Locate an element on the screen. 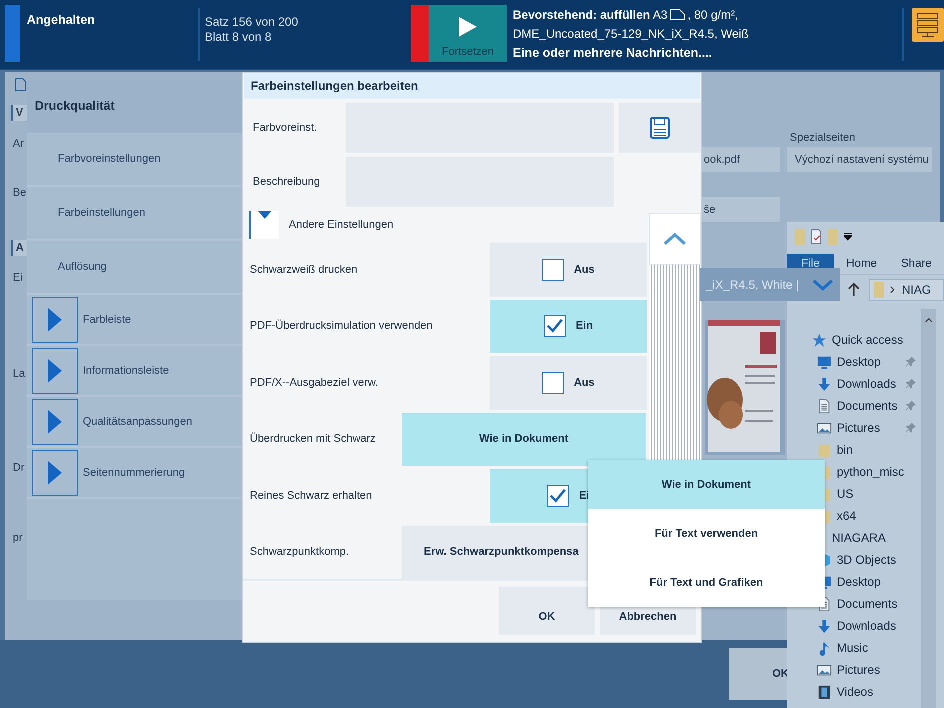 The height and width of the screenshot is (708, 944). play-icon is located at coordinates (468, 27).